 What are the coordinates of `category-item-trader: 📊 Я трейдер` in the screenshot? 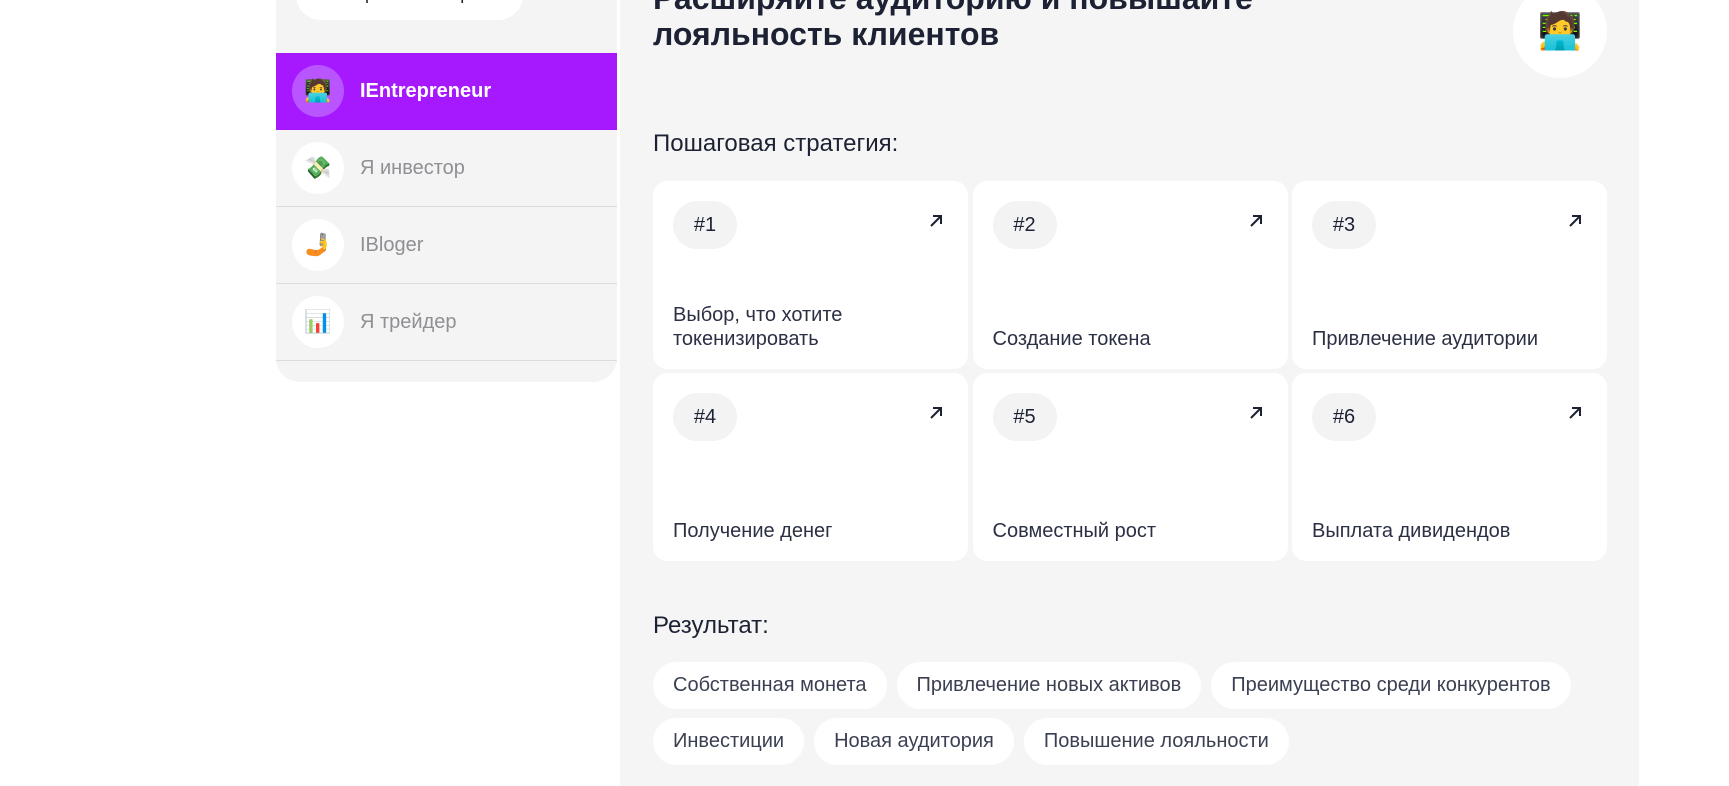 It's located at (446, 322).